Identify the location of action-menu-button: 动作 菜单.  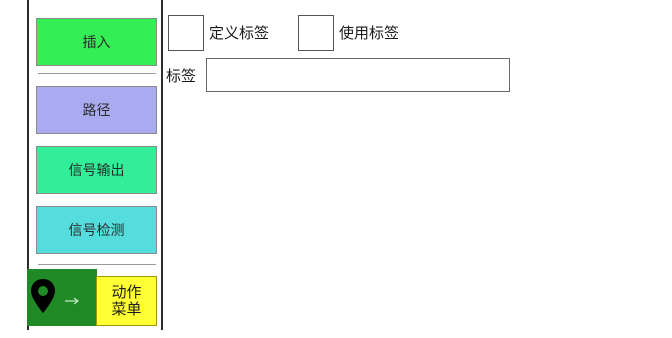
(126, 301).